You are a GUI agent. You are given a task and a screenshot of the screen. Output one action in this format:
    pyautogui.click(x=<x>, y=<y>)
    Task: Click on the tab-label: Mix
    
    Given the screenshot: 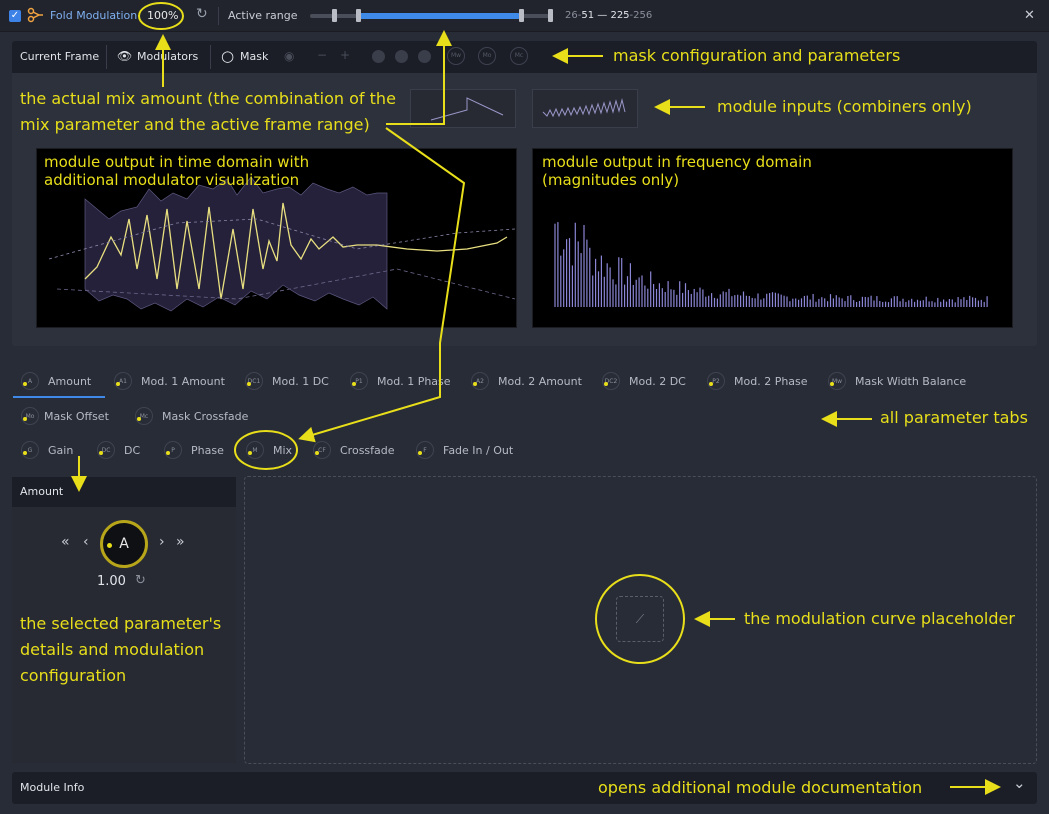 What is the action you would take?
    pyautogui.click(x=283, y=450)
    